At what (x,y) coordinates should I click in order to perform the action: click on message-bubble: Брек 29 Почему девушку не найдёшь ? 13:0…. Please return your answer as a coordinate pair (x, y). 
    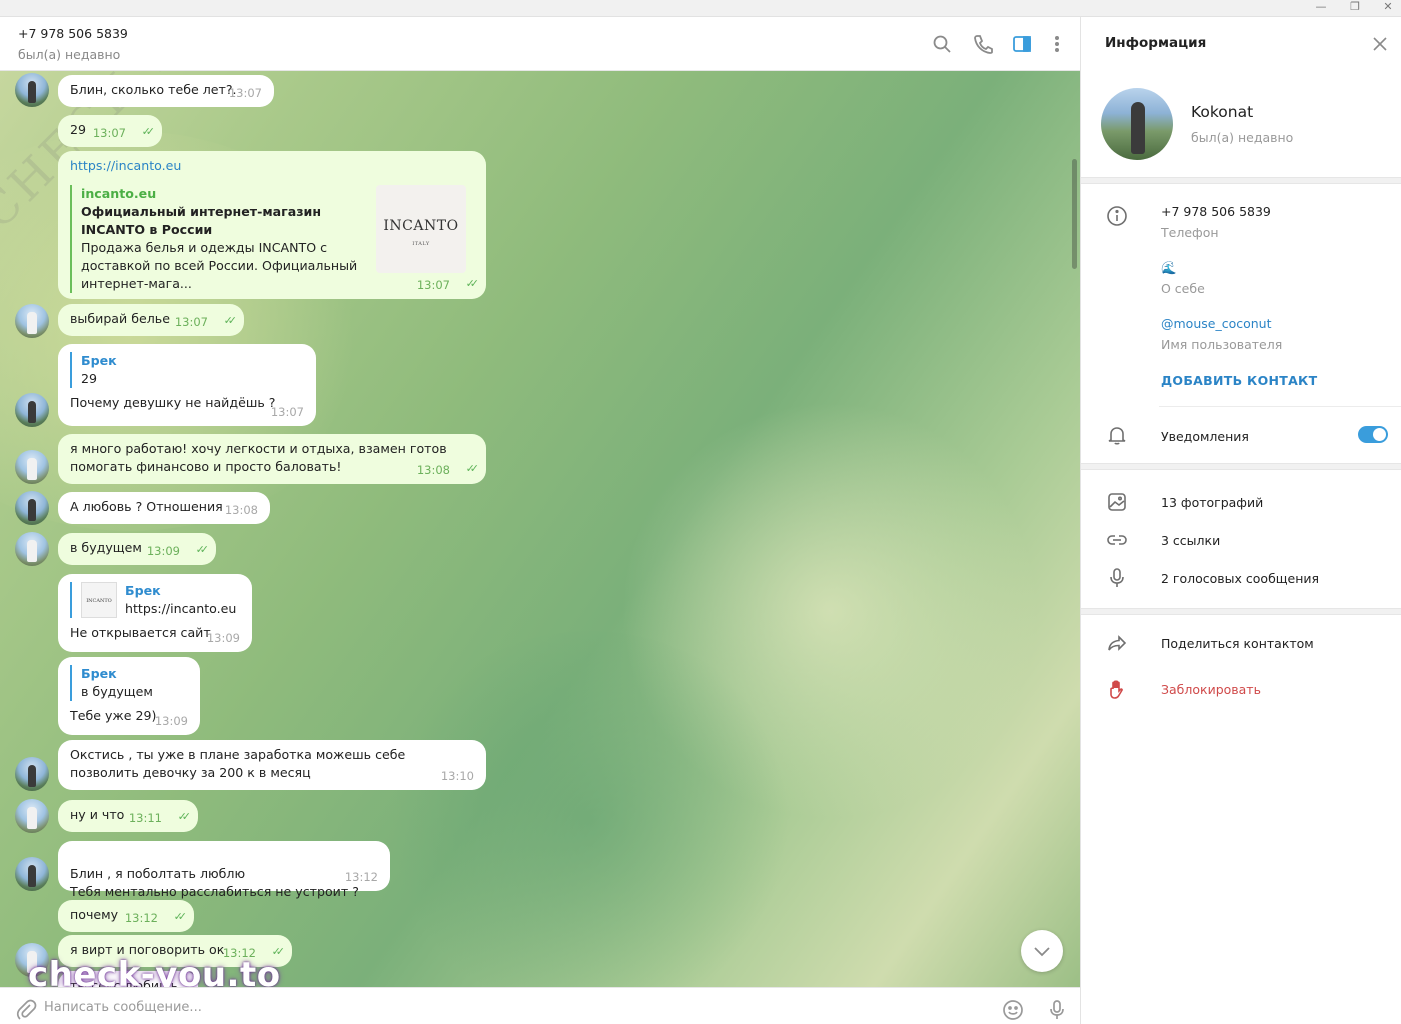
    Looking at the image, I should click on (187, 385).